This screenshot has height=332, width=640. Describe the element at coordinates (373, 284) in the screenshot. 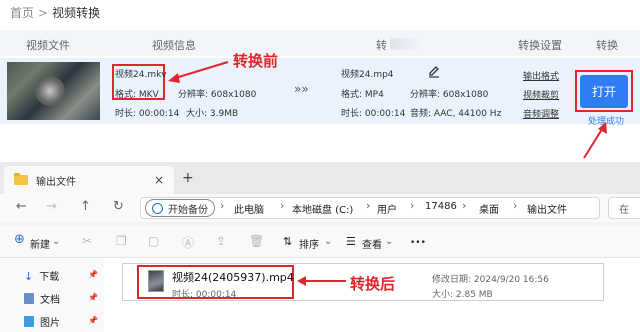

I see `annotation-after: 转换后` at that location.